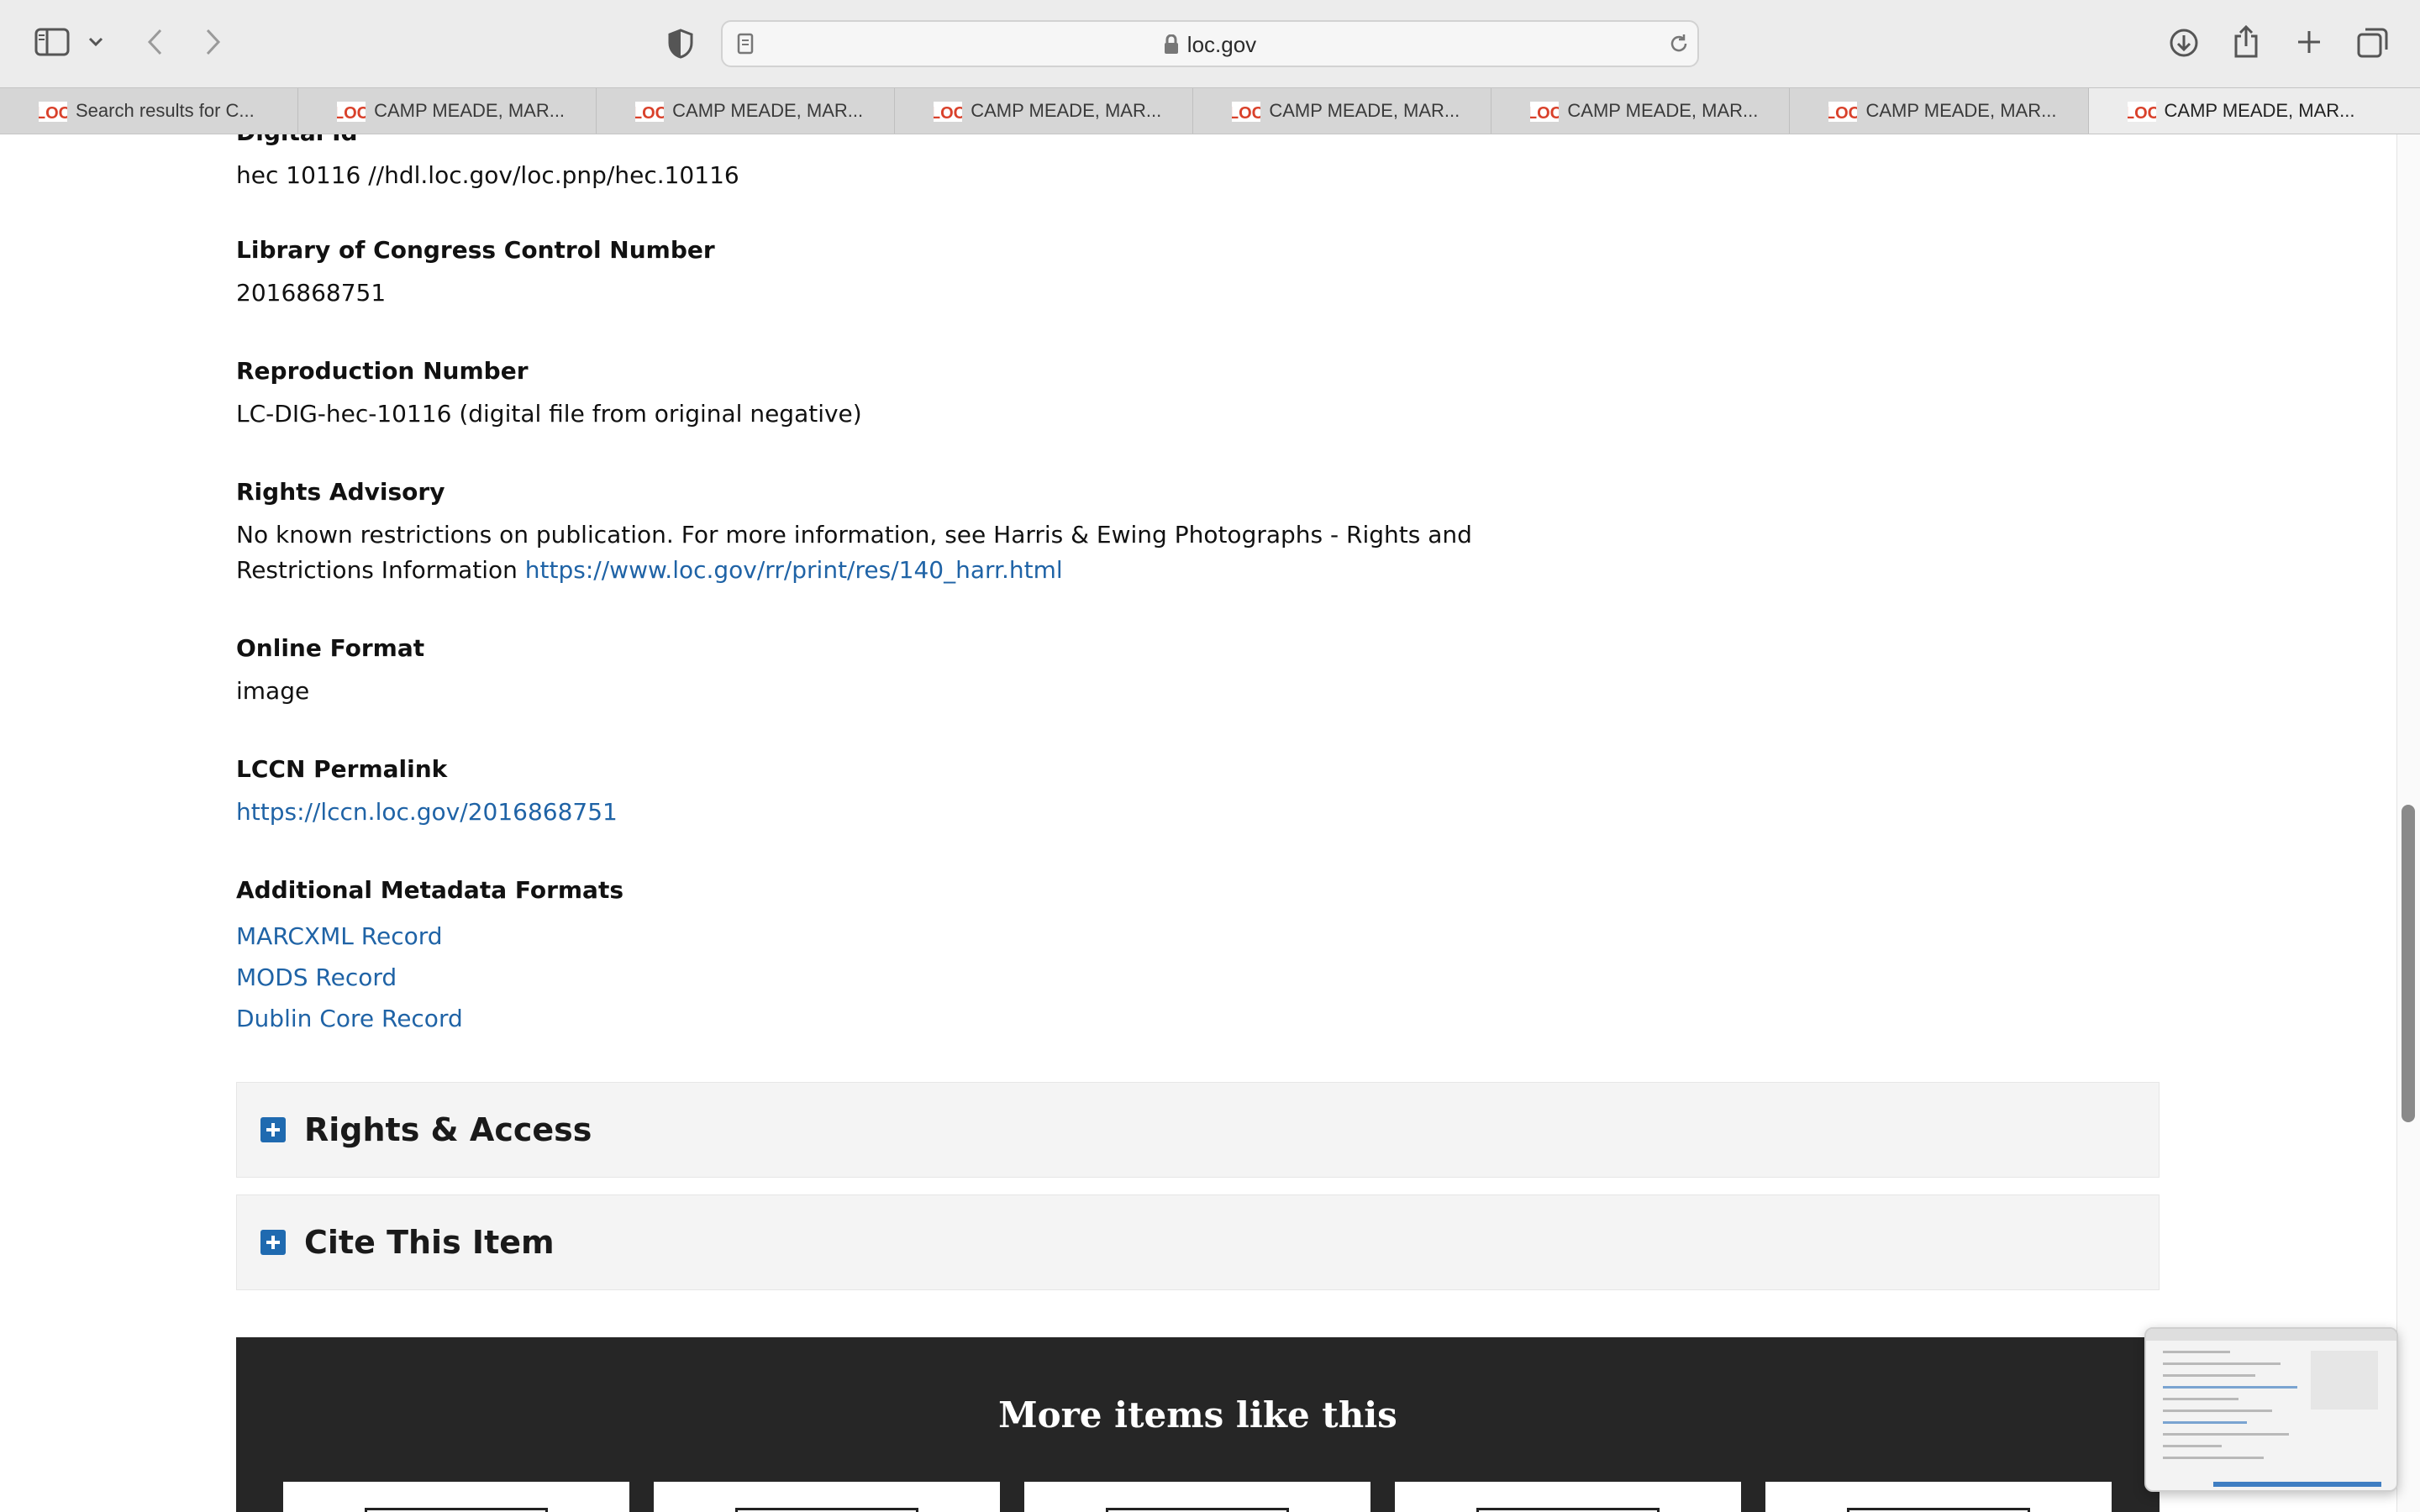 This screenshot has height=1512, width=2420. I want to click on more-items-title: More items like this, so click(1197, 1415).